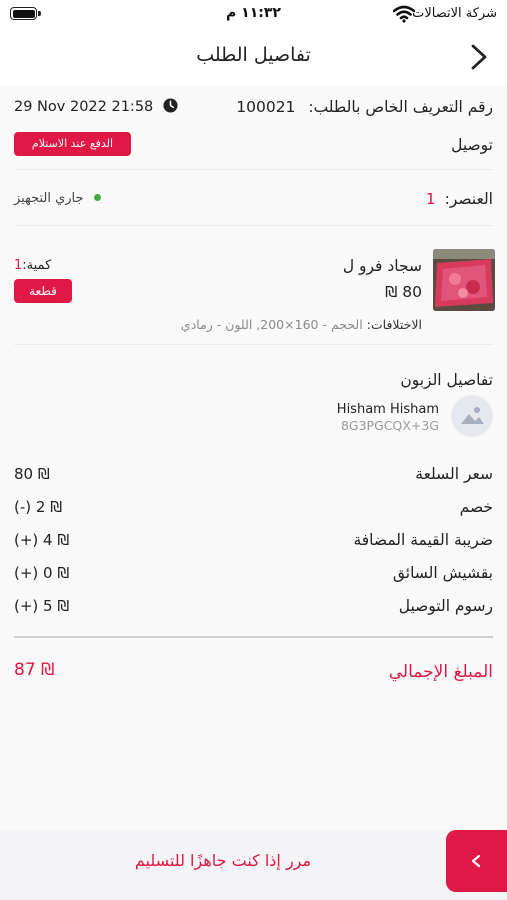 The width and height of the screenshot is (507, 900). Describe the element at coordinates (403, 292) in the screenshot. I see `product-price: 80 ₪` at that location.